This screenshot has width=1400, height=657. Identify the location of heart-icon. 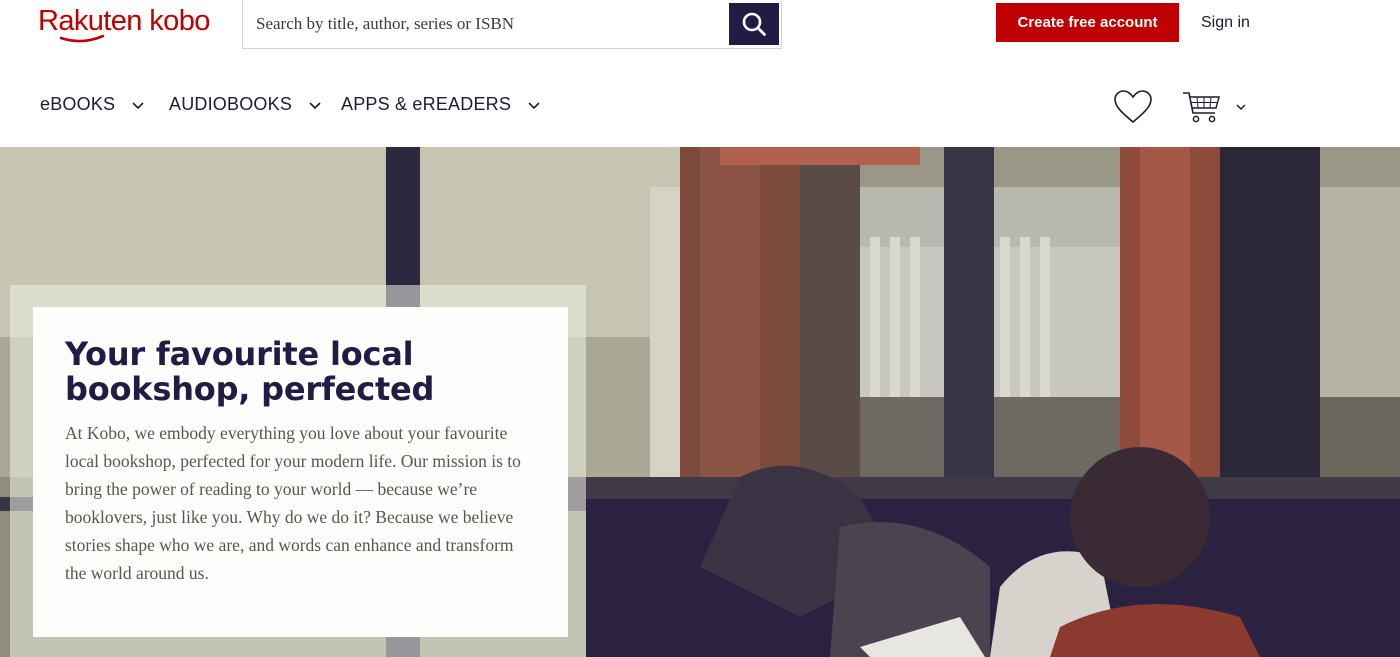
(1133, 107).